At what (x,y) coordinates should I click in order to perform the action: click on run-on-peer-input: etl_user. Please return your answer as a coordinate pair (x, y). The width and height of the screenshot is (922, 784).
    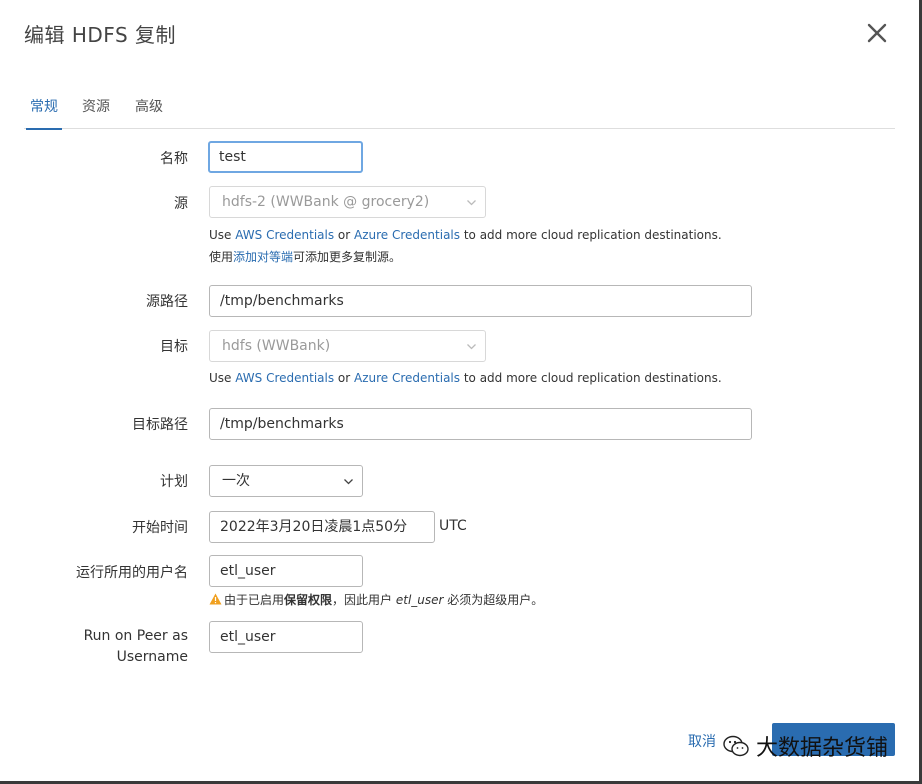
    Looking at the image, I should click on (286, 637).